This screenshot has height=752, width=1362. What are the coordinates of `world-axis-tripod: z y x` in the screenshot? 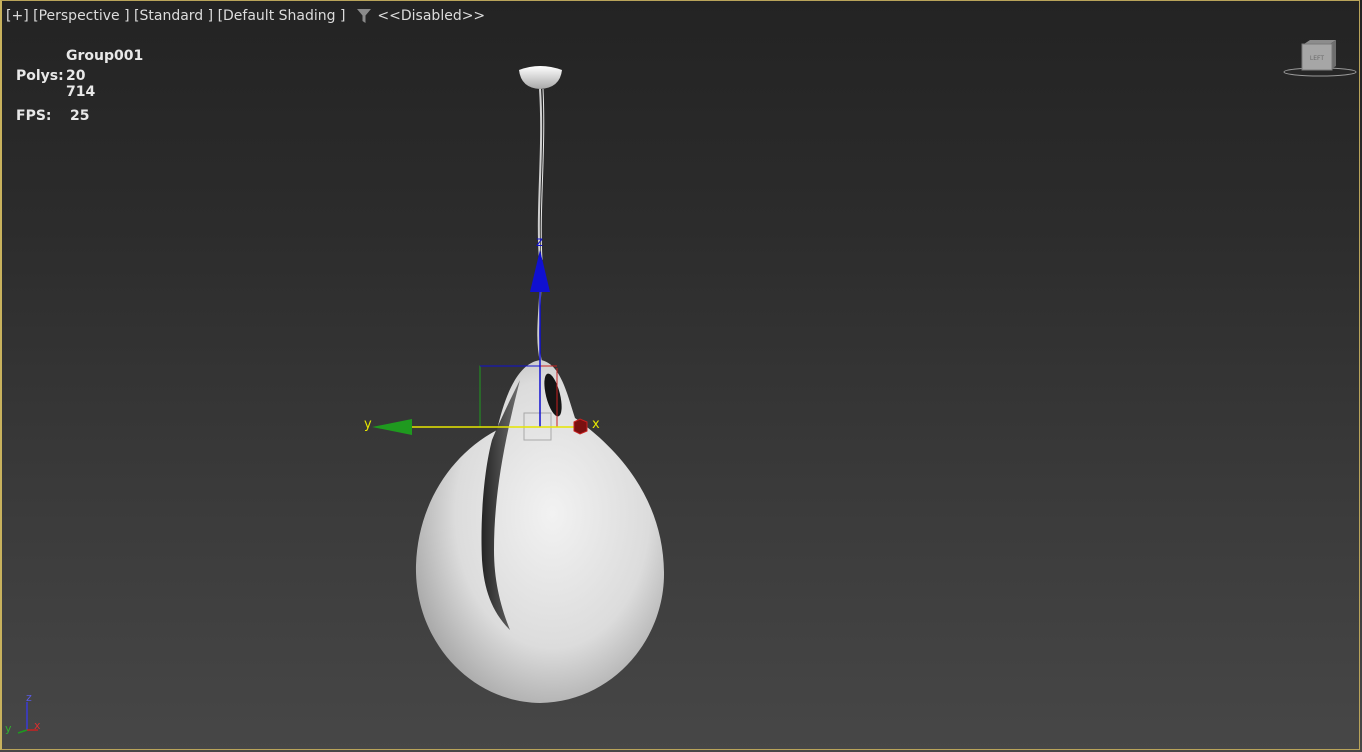 It's located at (23, 713).